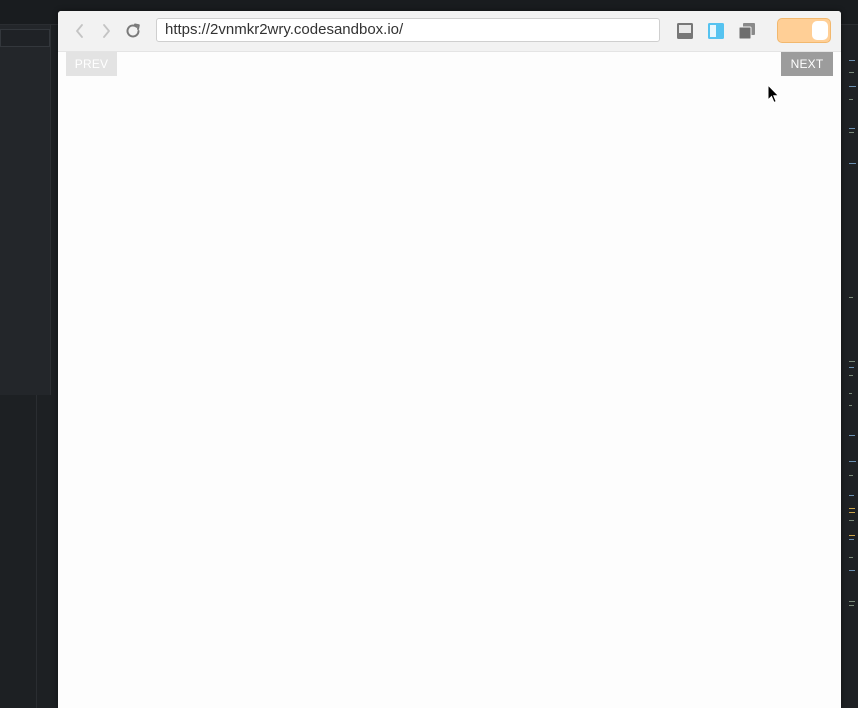 Image resolution: width=858 pixels, height=708 pixels. I want to click on side-by-side-layout-button, so click(716, 31).